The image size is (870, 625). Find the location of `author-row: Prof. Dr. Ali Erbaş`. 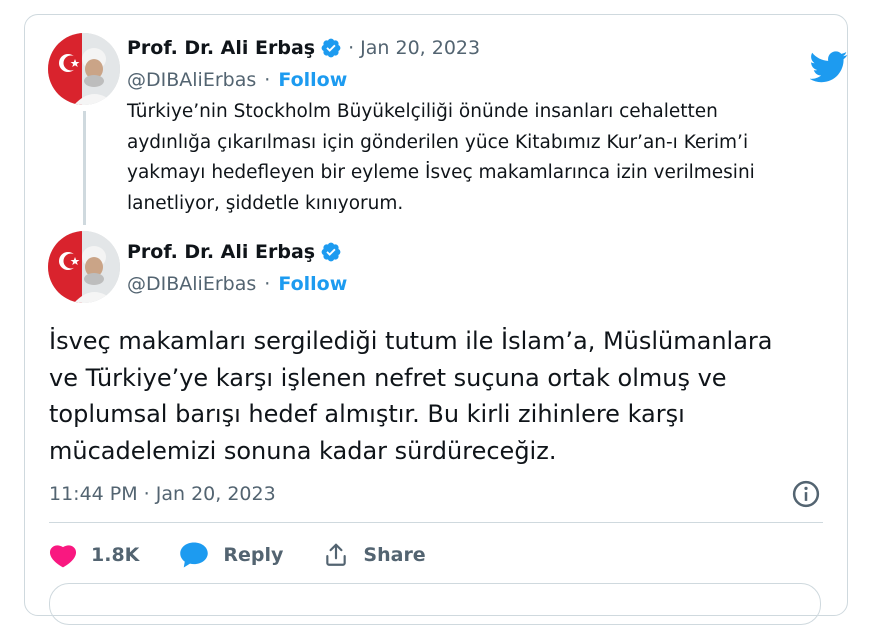

author-row: Prof. Dr. Ali Erbaş is located at coordinates (234, 252).